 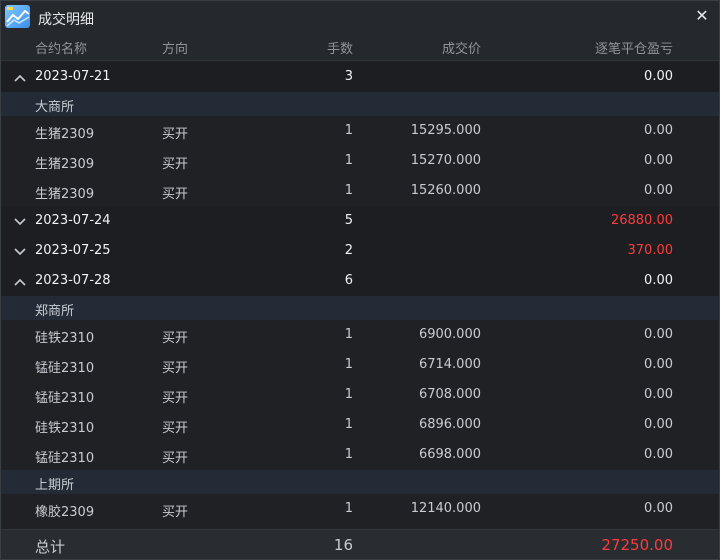 What do you see at coordinates (360, 509) in the screenshot?
I see `table-row: 橡胶2309 买开 1 12140.000 0.00` at bounding box center [360, 509].